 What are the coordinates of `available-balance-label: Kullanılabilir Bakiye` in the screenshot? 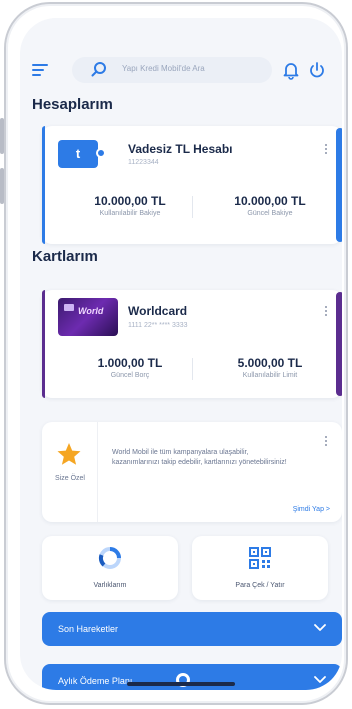 It's located at (130, 213).